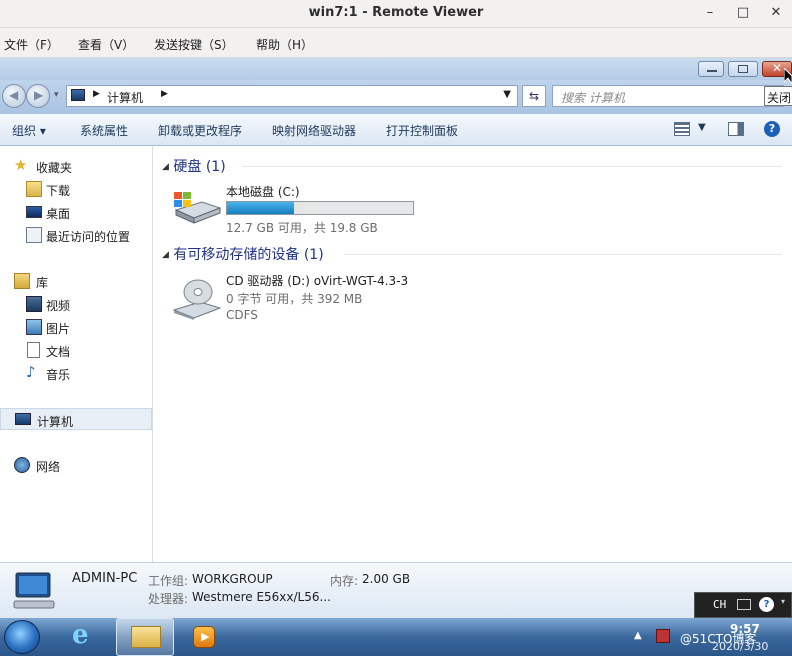 This screenshot has height=656, width=792. What do you see at coordinates (76, 304) in the screenshot?
I see `nav-videos: 视频` at bounding box center [76, 304].